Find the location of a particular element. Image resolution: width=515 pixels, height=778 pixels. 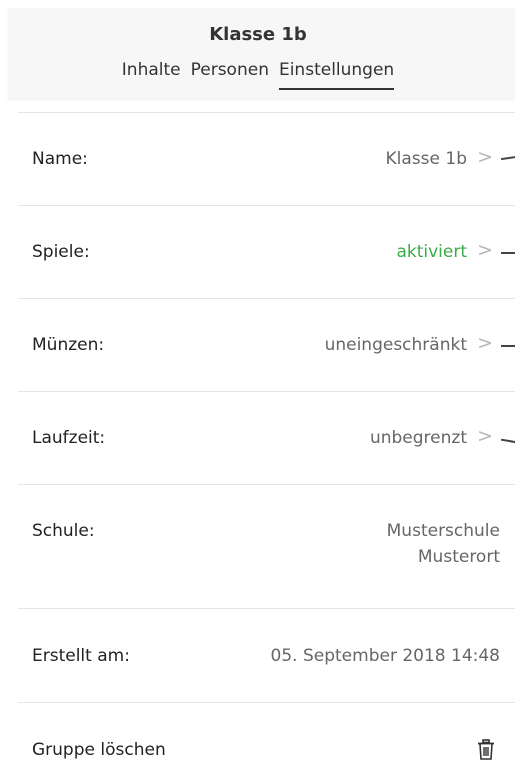

page-title: Klasse 1b is located at coordinates (258, 34).